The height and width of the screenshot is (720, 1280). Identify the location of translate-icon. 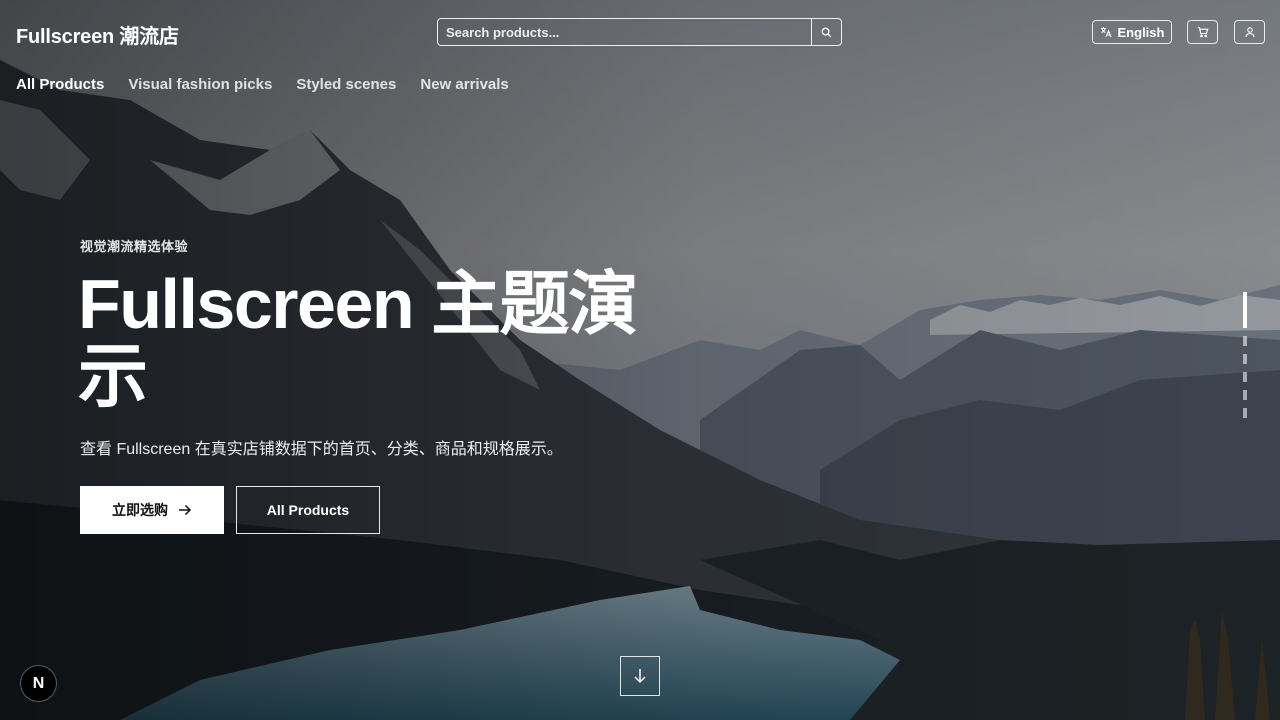
(1106, 32).